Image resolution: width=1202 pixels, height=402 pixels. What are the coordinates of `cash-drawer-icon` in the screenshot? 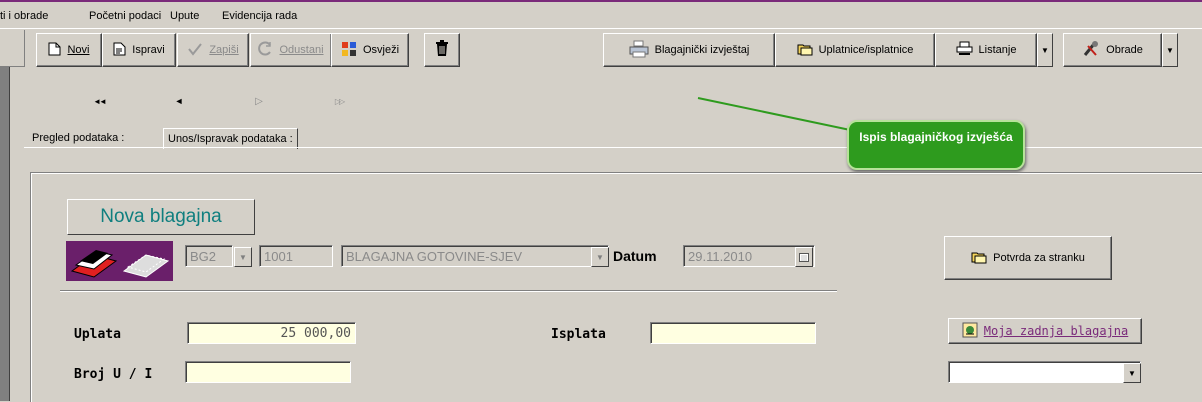 It's located at (970, 331).